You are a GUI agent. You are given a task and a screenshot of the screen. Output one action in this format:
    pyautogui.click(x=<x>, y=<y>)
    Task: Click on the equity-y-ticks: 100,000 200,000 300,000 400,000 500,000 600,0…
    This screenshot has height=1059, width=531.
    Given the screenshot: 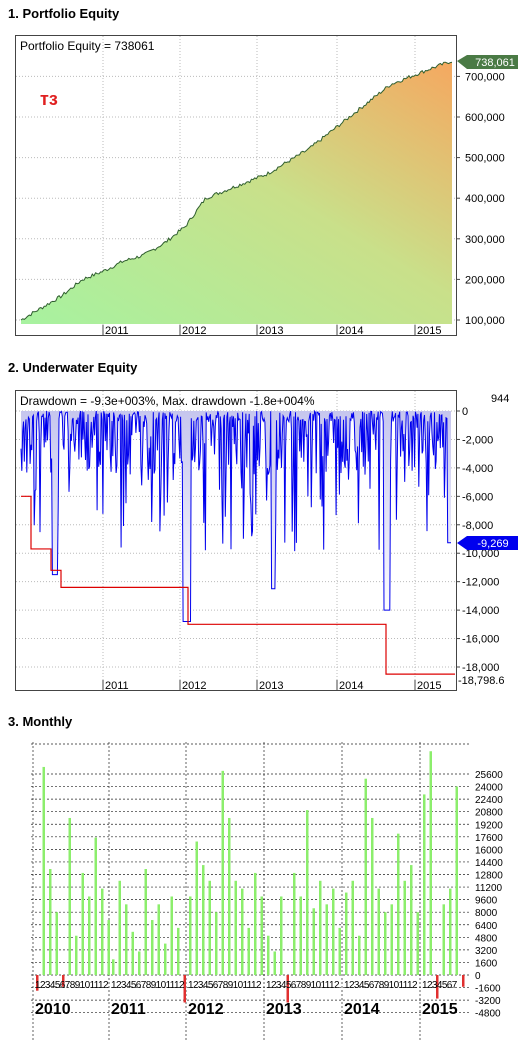 What is the action you would take?
    pyautogui.click(x=480, y=199)
    